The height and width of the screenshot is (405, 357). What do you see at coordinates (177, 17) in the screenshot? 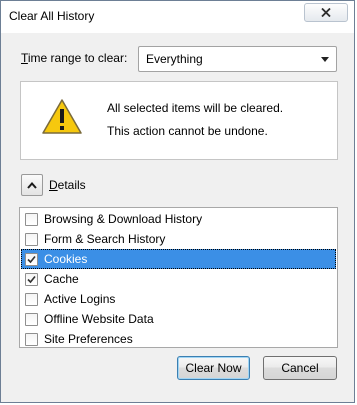
I see `title-bar: Clear All History` at bounding box center [177, 17].